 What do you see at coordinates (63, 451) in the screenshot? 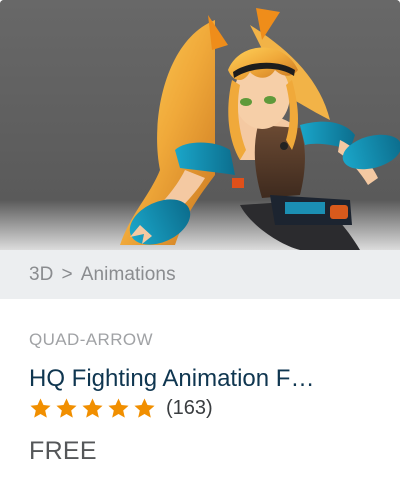
I see `price-label: FREE` at bounding box center [63, 451].